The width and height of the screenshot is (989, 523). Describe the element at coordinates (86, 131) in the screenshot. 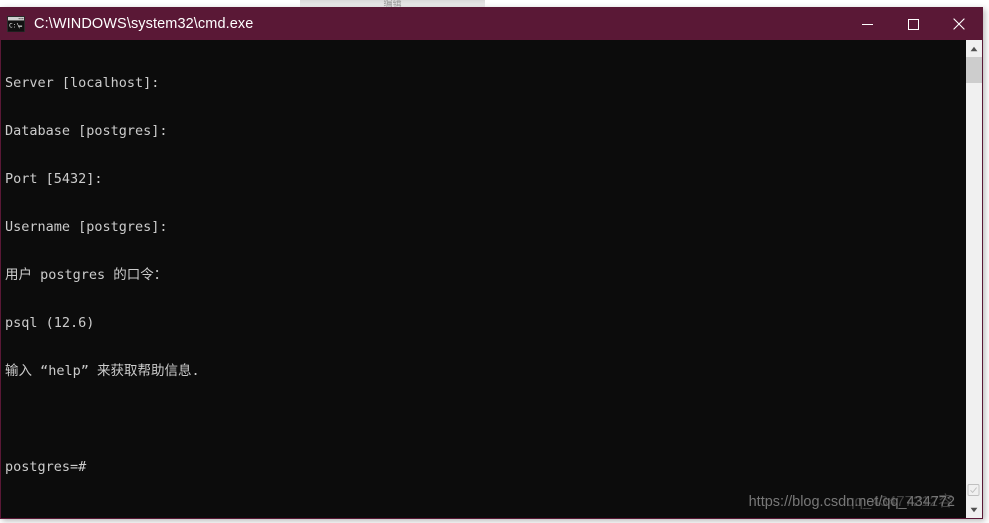

I see `console-line: Database [postgres]:` at that location.